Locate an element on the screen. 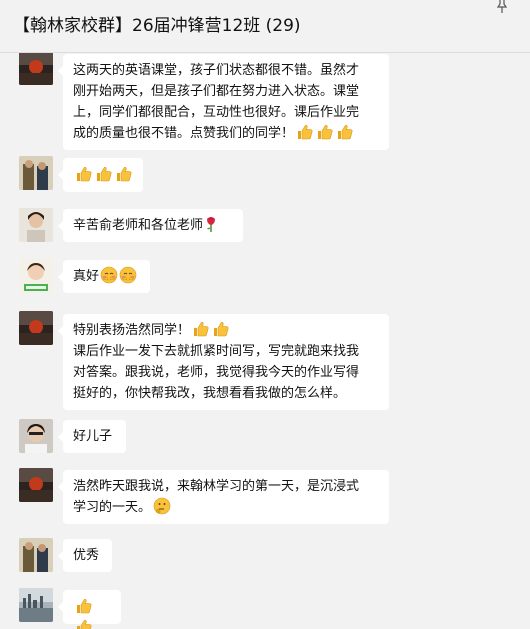 This screenshot has height=629, width=530. message-text: 课后作业一发下去就抓紧时间写，写完就跑来找我 is located at coordinates (216, 351).